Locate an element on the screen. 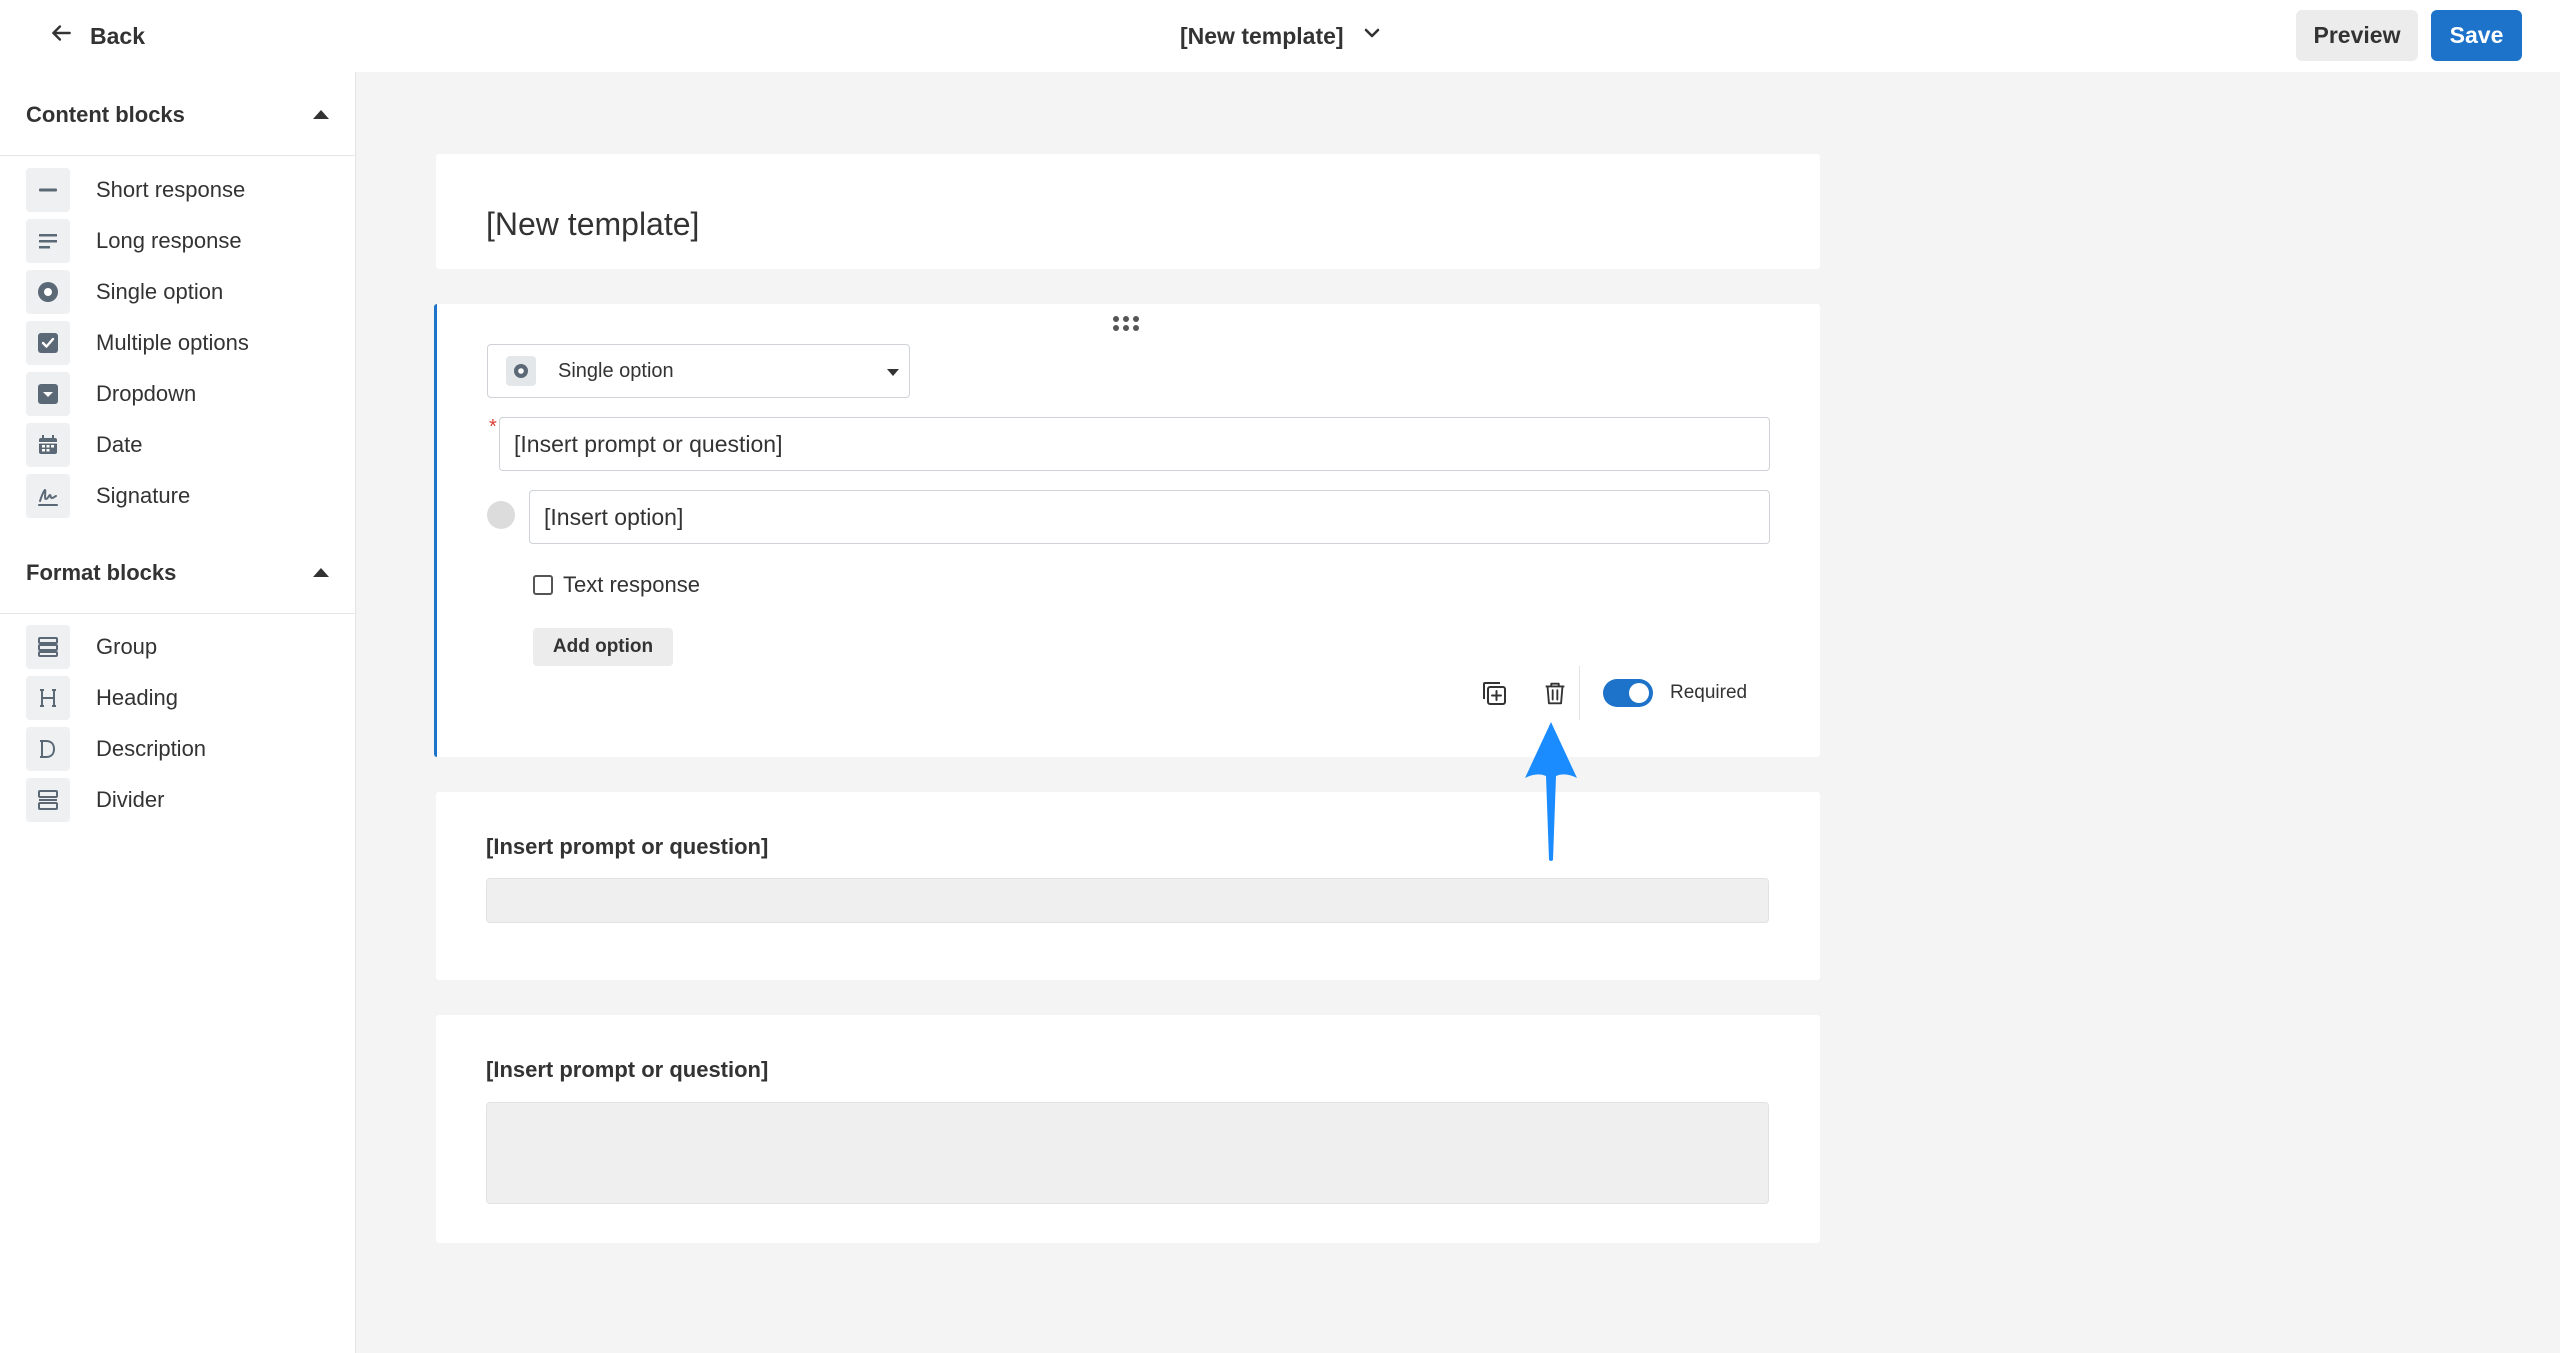 The width and height of the screenshot is (2560, 1353). block-label: Description is located at coordinates (151, 748).